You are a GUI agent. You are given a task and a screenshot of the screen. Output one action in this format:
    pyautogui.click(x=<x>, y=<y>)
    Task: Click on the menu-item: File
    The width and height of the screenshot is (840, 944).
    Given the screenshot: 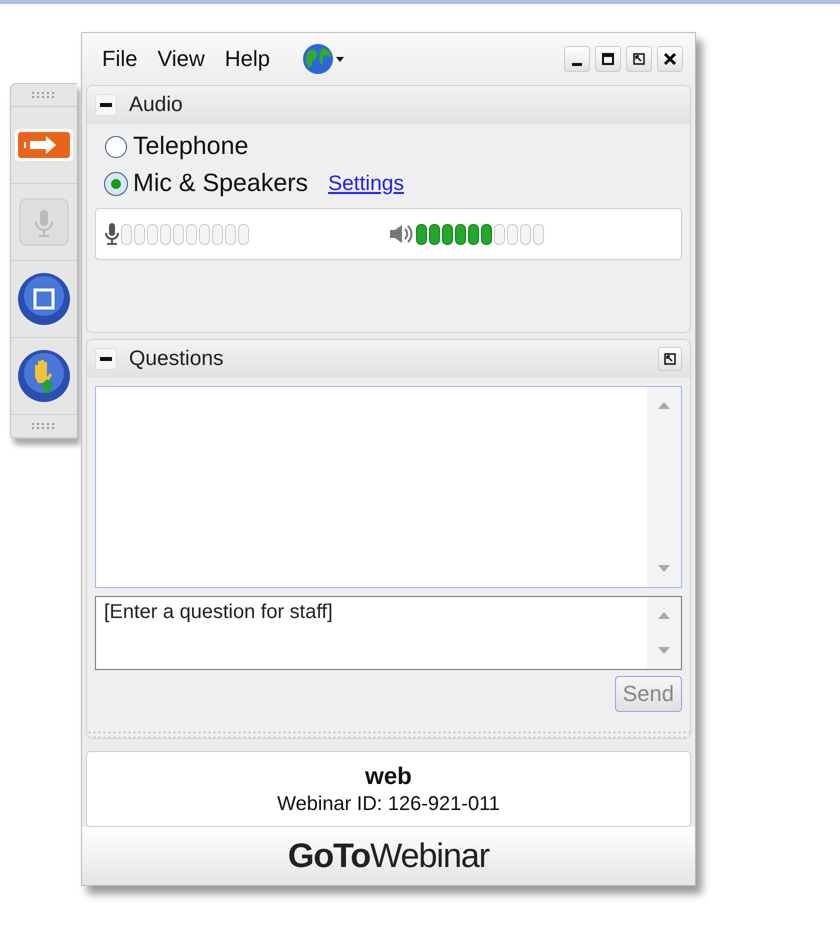 What is the action you would take?
    pyautogui.click(x=120, y=59)
    